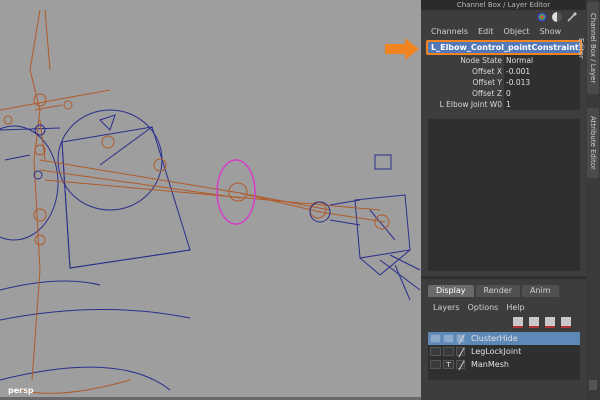 The height and width of the screenshot is (400, 600). I want to click on layer-name: ClusterHide, so click(494, 338).